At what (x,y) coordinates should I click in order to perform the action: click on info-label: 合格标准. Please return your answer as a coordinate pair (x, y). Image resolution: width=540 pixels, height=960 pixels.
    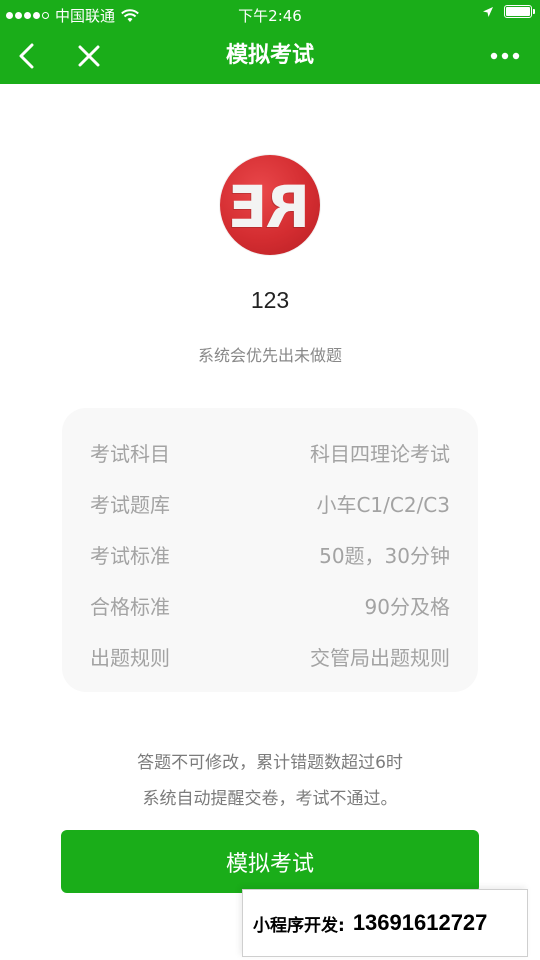
    Looking at the image, I should click on (130, 607).